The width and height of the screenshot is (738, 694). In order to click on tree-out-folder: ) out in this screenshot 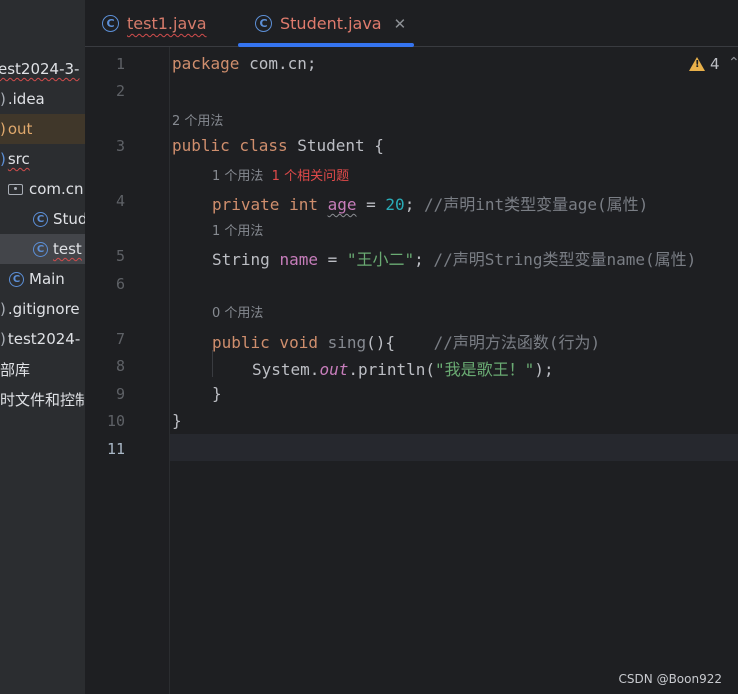, I will do `click(42, 129)`.